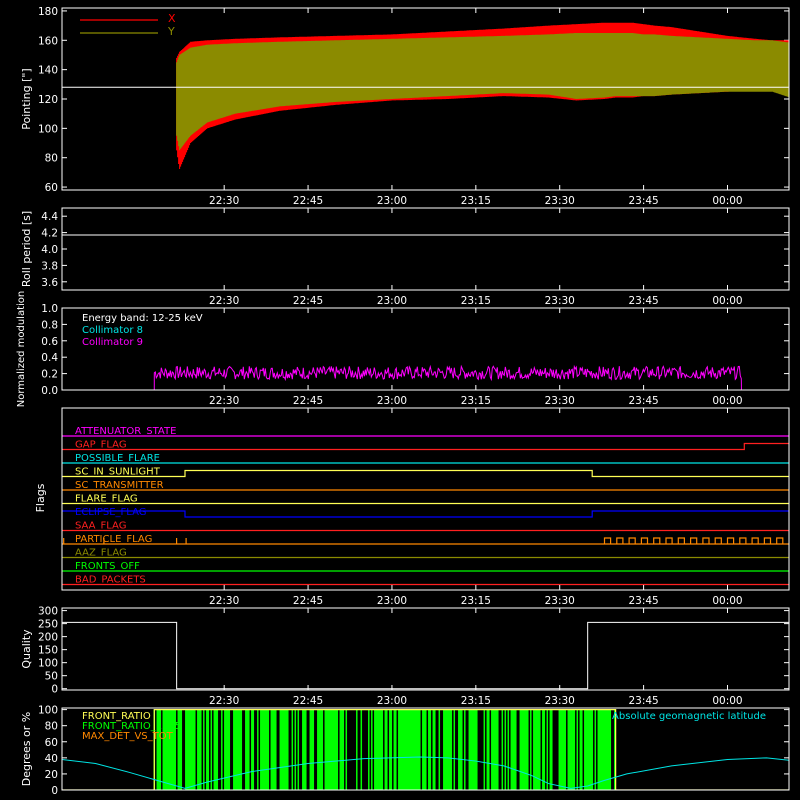 The width and height of the screenshot is (800, 800). Describe the element at coordinates (40, 497) in the screenshot. I see `flags-ylabel: Flags` at that location.